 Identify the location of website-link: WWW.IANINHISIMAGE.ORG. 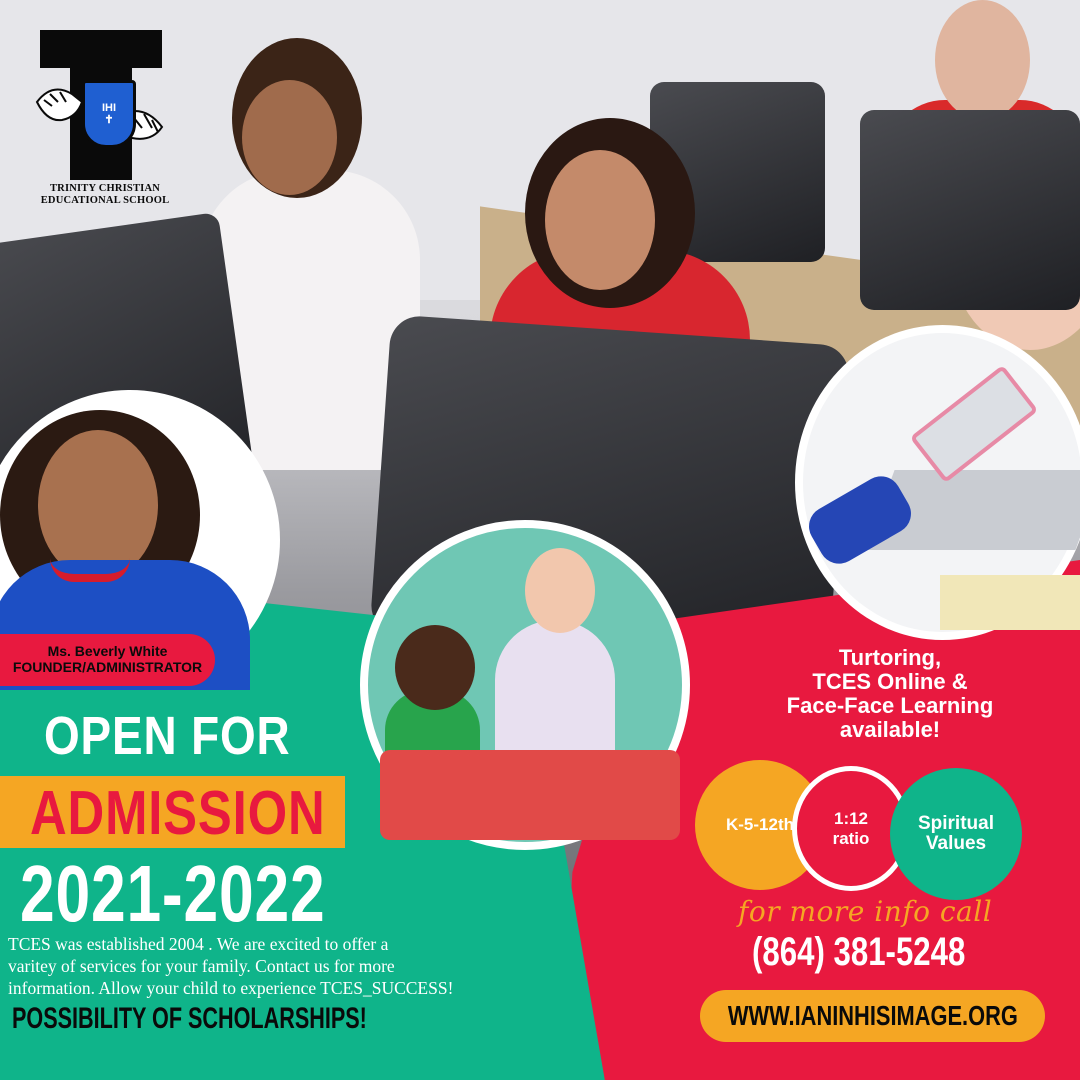
(873, 1016).